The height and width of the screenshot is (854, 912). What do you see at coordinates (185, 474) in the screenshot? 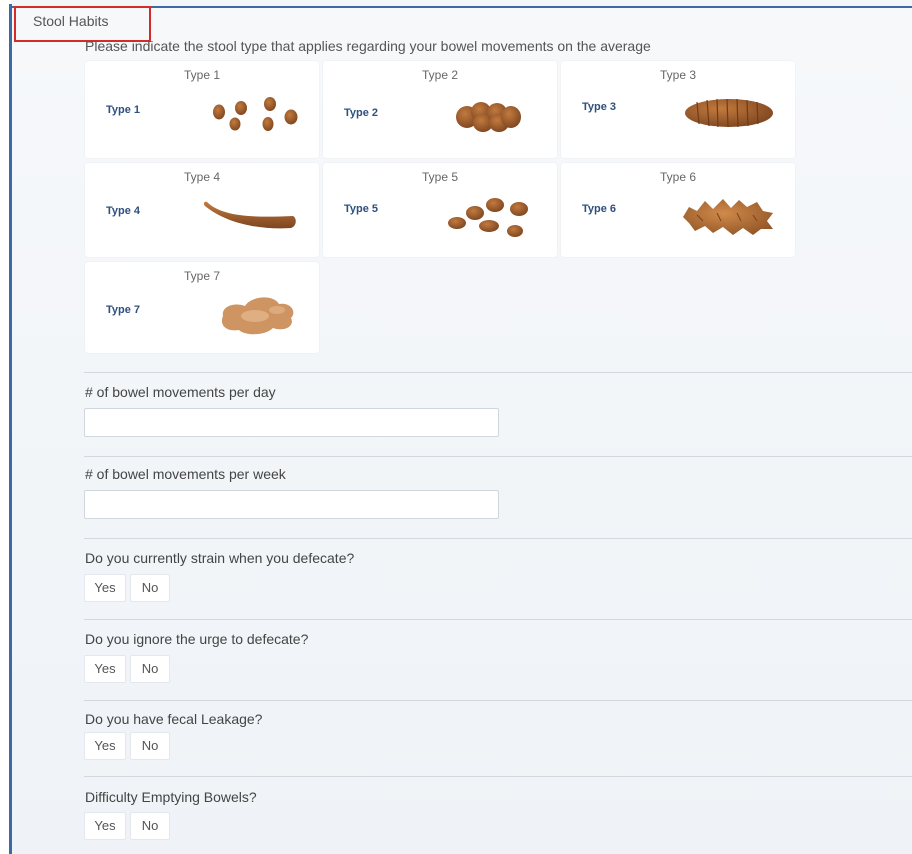
I see `movements-per-week-label: # of bowel movements per week` at bounding box center [185, 474].